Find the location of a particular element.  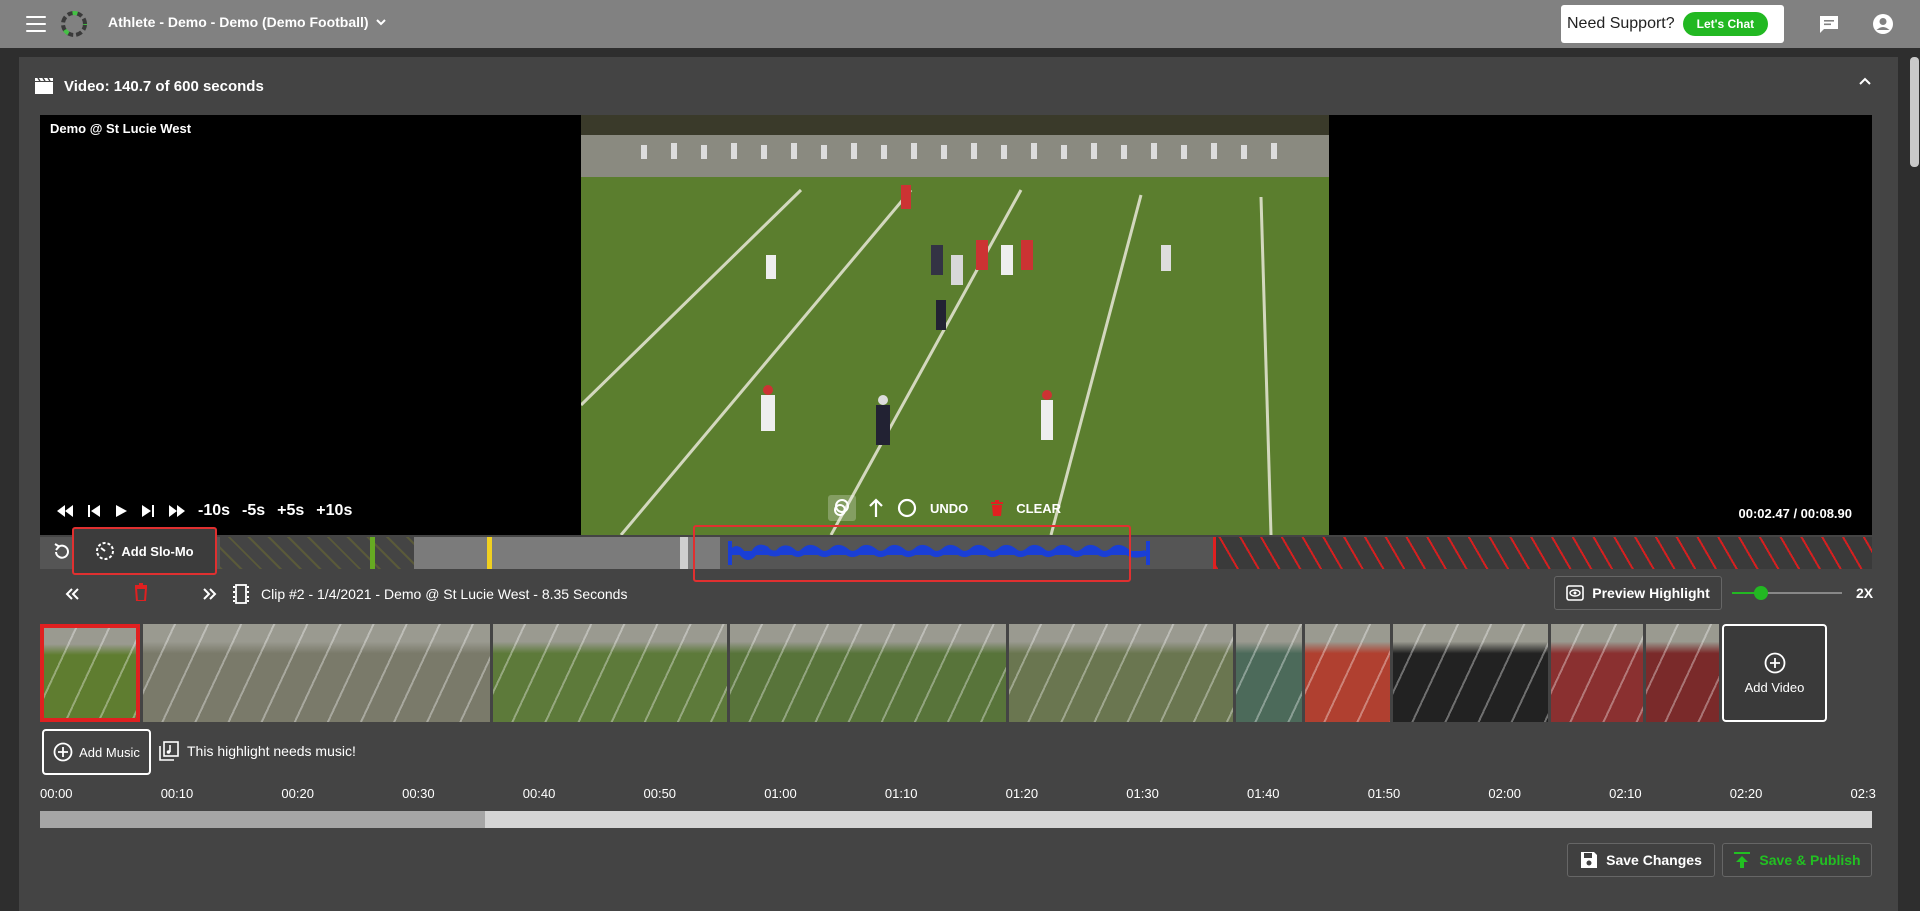

team-selector: Athlete - Demo - Demo (Demo Football) is located at coordinates (247, 22).